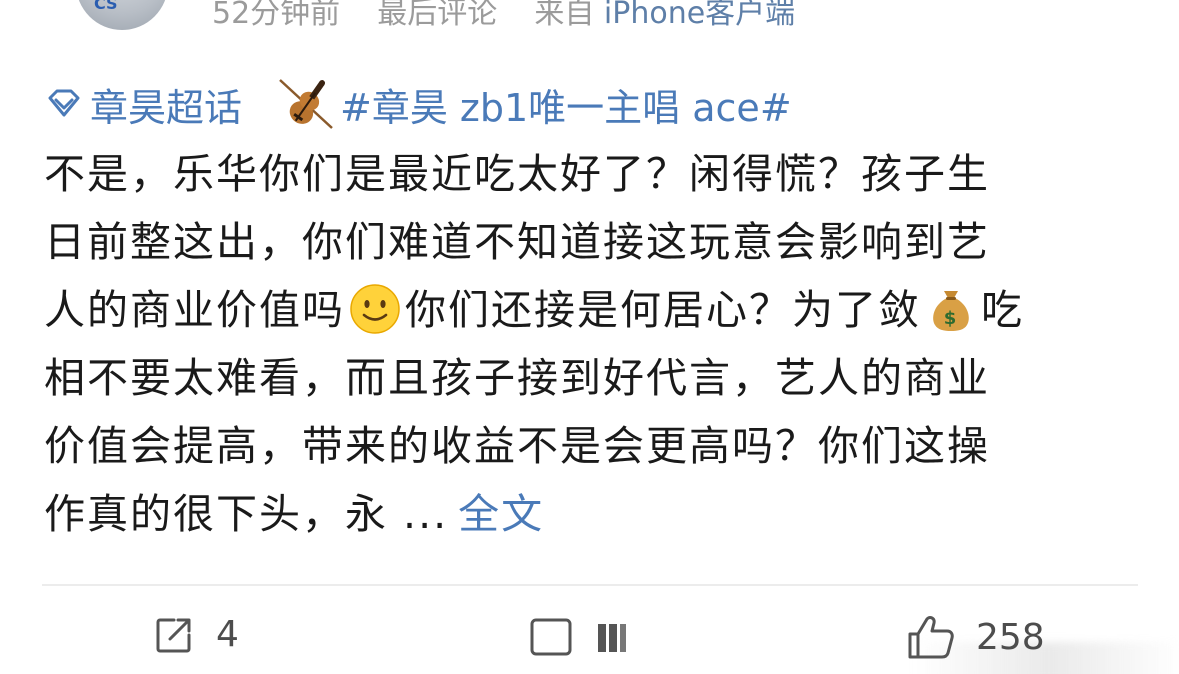 This screenshot has height=674, width=1179. Describe the element at coordinates (818, 644) in the screenshot. I see `comment-button` at that location.